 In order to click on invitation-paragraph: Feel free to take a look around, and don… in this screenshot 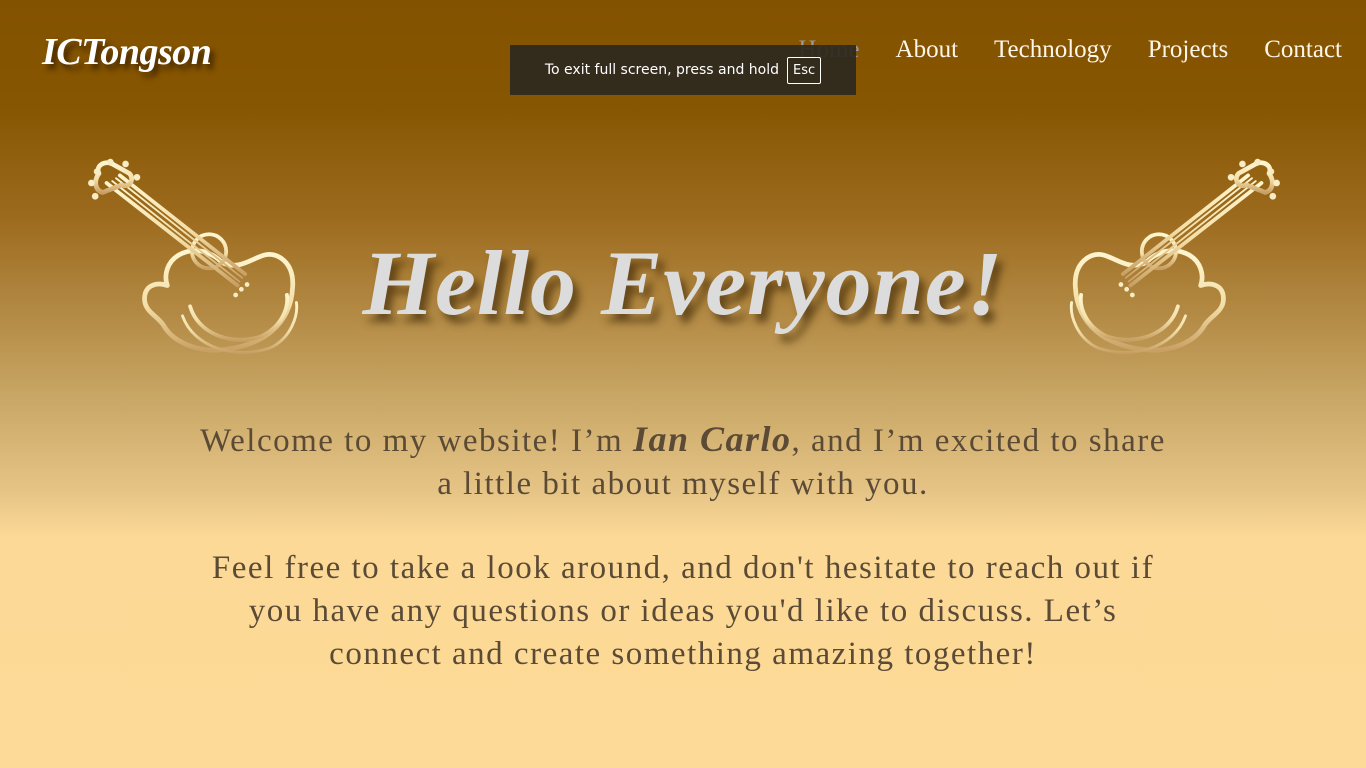, I will do `click(683, 611)`.